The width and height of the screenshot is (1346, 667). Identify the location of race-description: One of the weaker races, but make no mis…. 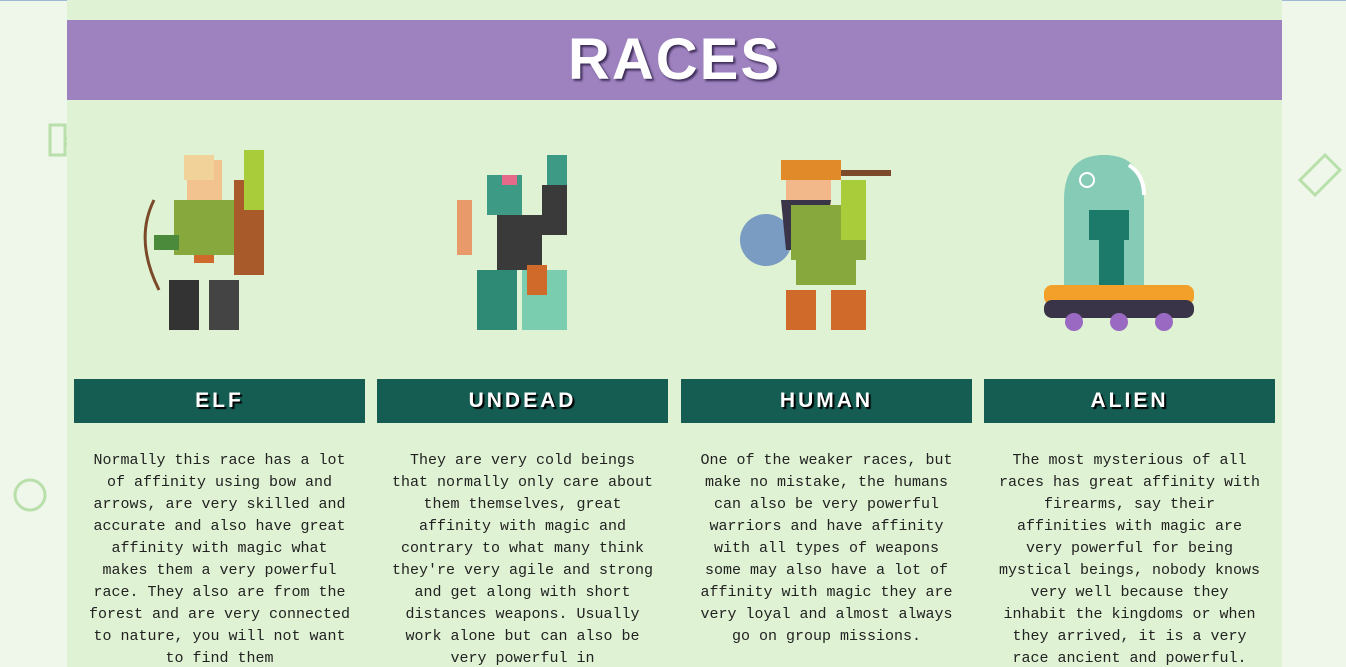
(826, 548).